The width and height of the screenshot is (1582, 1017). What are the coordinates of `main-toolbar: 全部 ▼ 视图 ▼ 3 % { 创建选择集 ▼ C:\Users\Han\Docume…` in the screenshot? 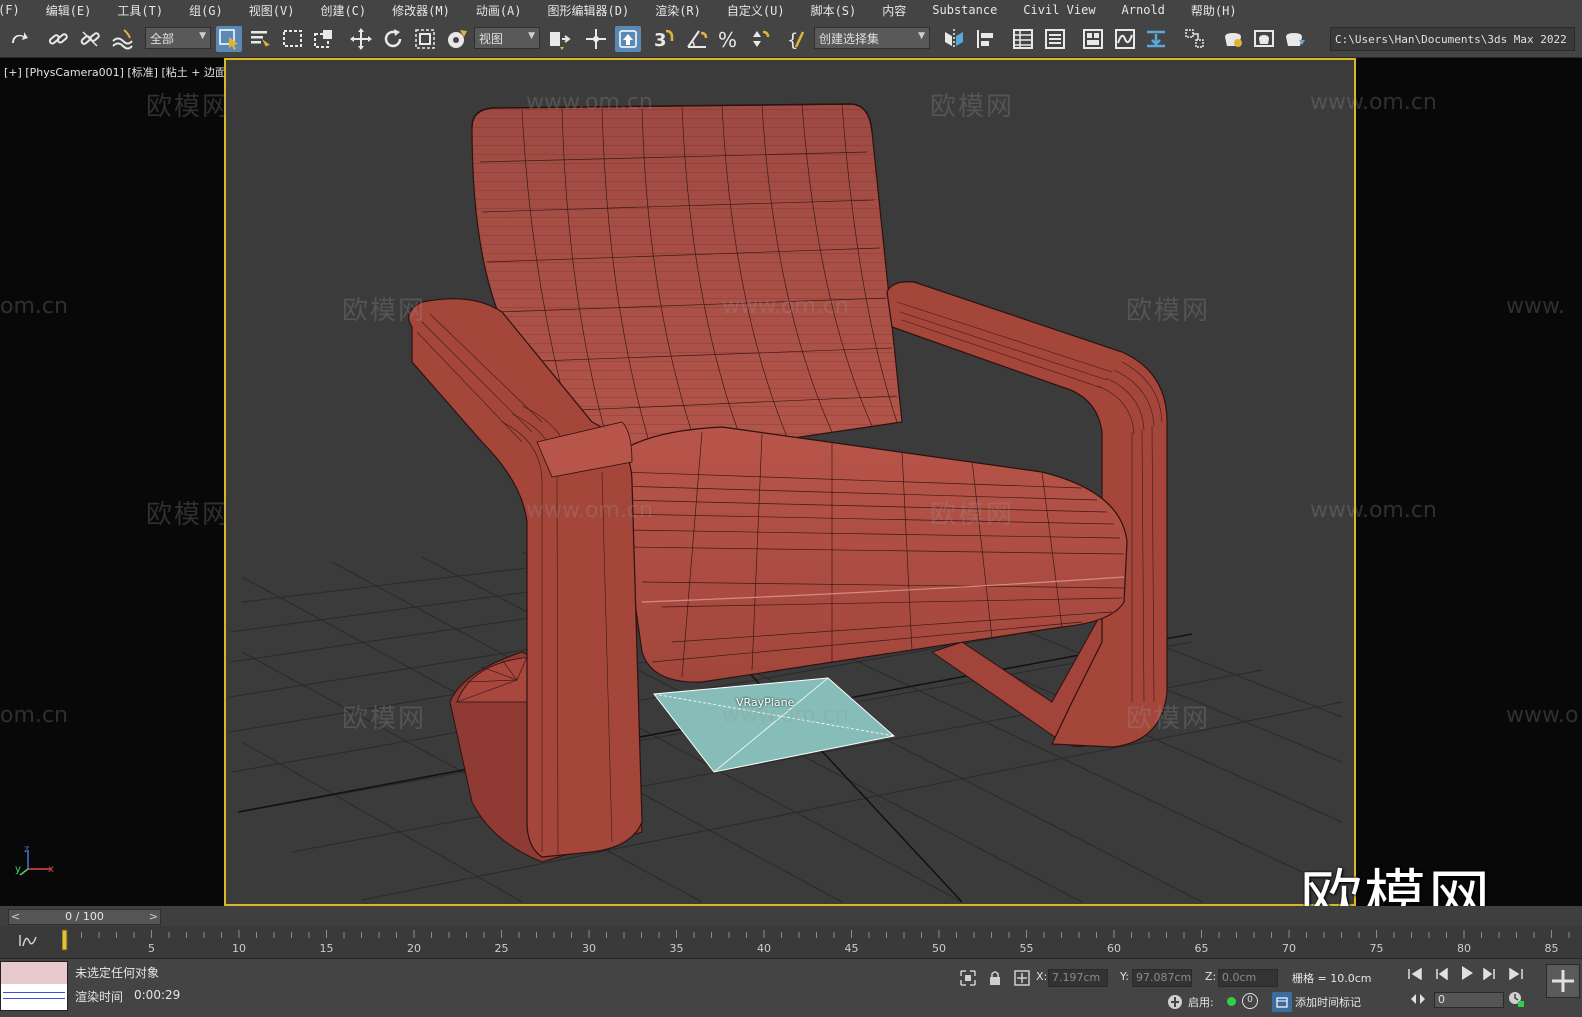 It's located at (791, 39).